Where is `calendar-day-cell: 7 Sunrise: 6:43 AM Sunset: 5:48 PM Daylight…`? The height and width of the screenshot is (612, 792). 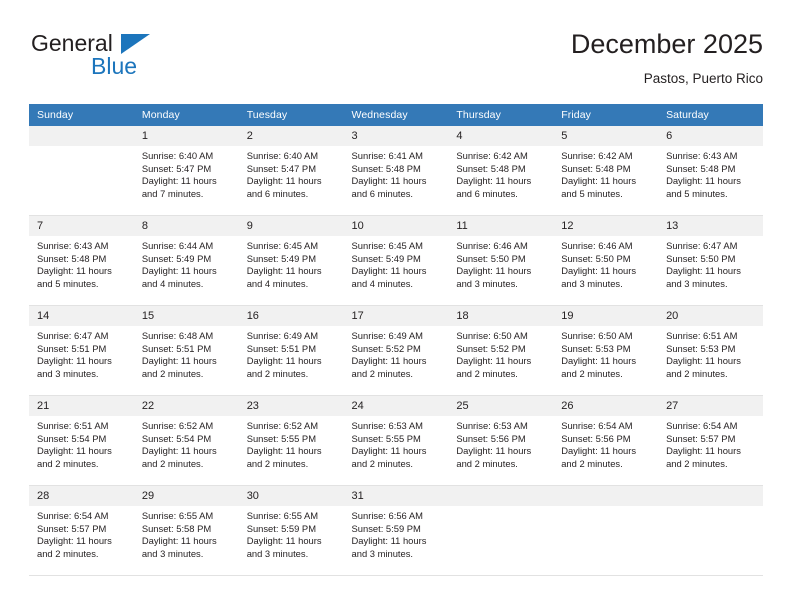 calendar-day-cell: 7 Sunrise: 6:43 AM Sunset: 5:48 PM Daylight… is located at coordinates (81, 260).